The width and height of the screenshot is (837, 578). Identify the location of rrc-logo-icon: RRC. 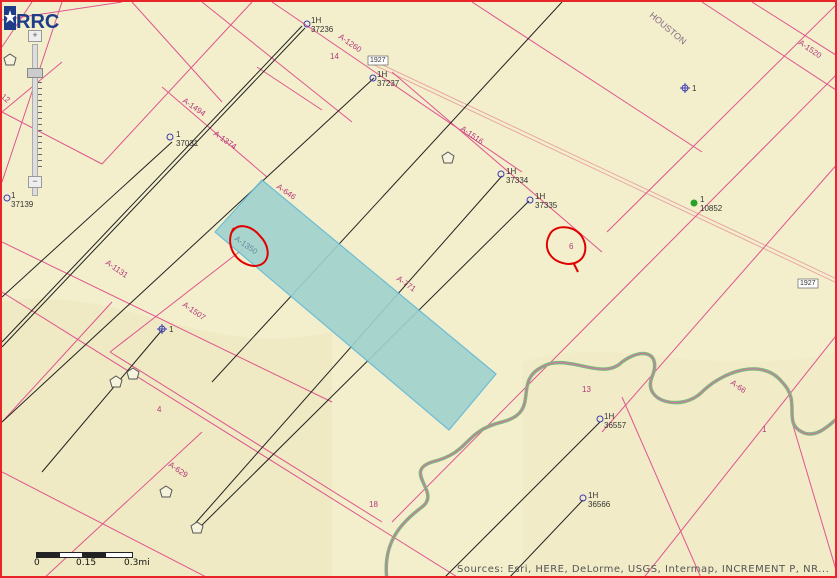
(31, 19).